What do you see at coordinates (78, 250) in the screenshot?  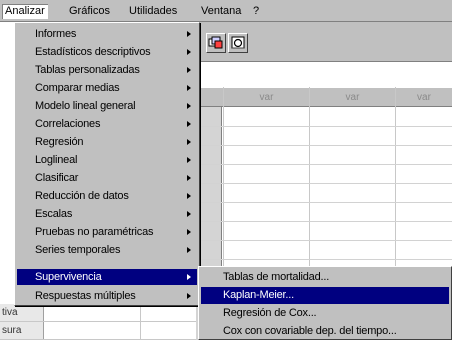 I see `menu-item-label: Series temporales` at bounding box center [78, 250].